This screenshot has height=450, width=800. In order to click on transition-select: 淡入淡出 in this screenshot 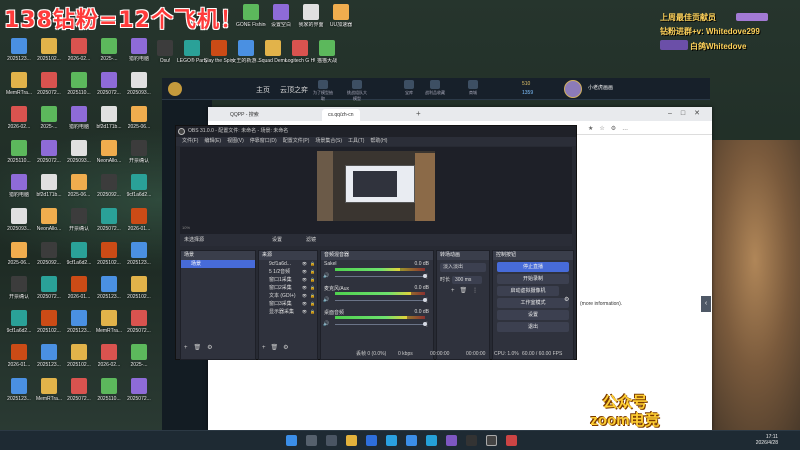, I will do `click(463, 267)`.